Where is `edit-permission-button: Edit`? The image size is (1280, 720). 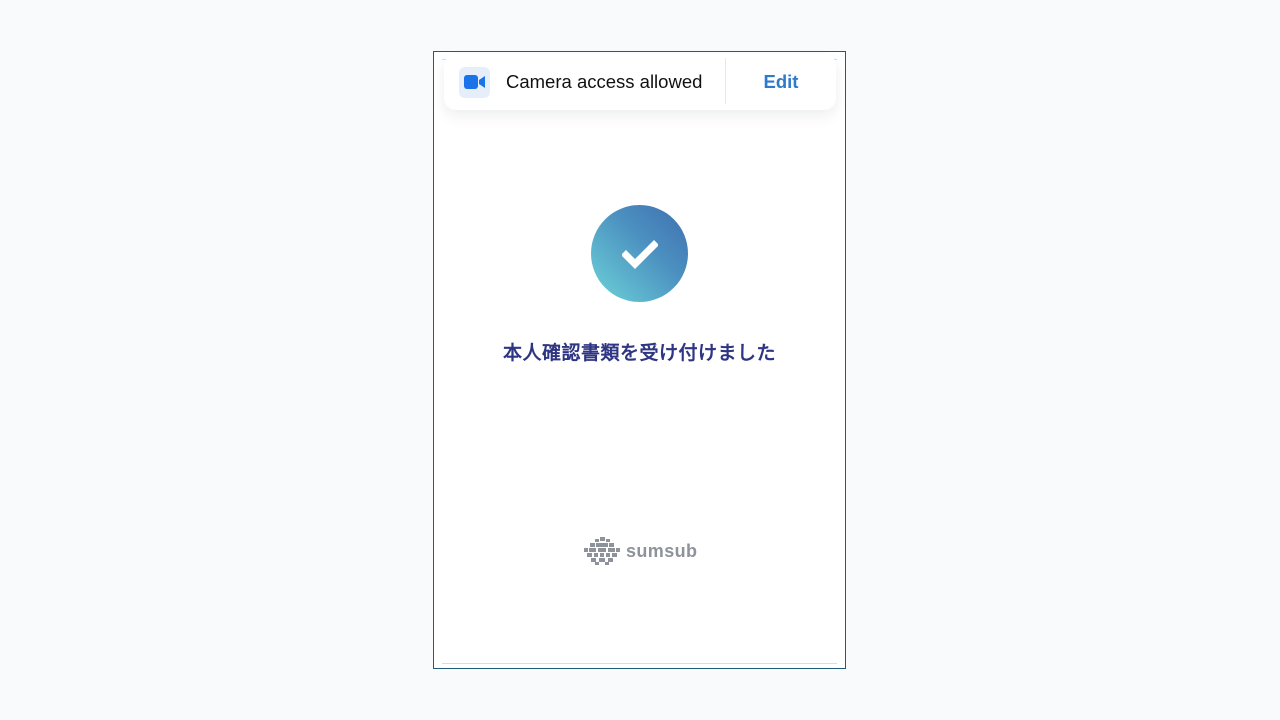
edit-permission-button: Edit is located at coordinates (781, 82).